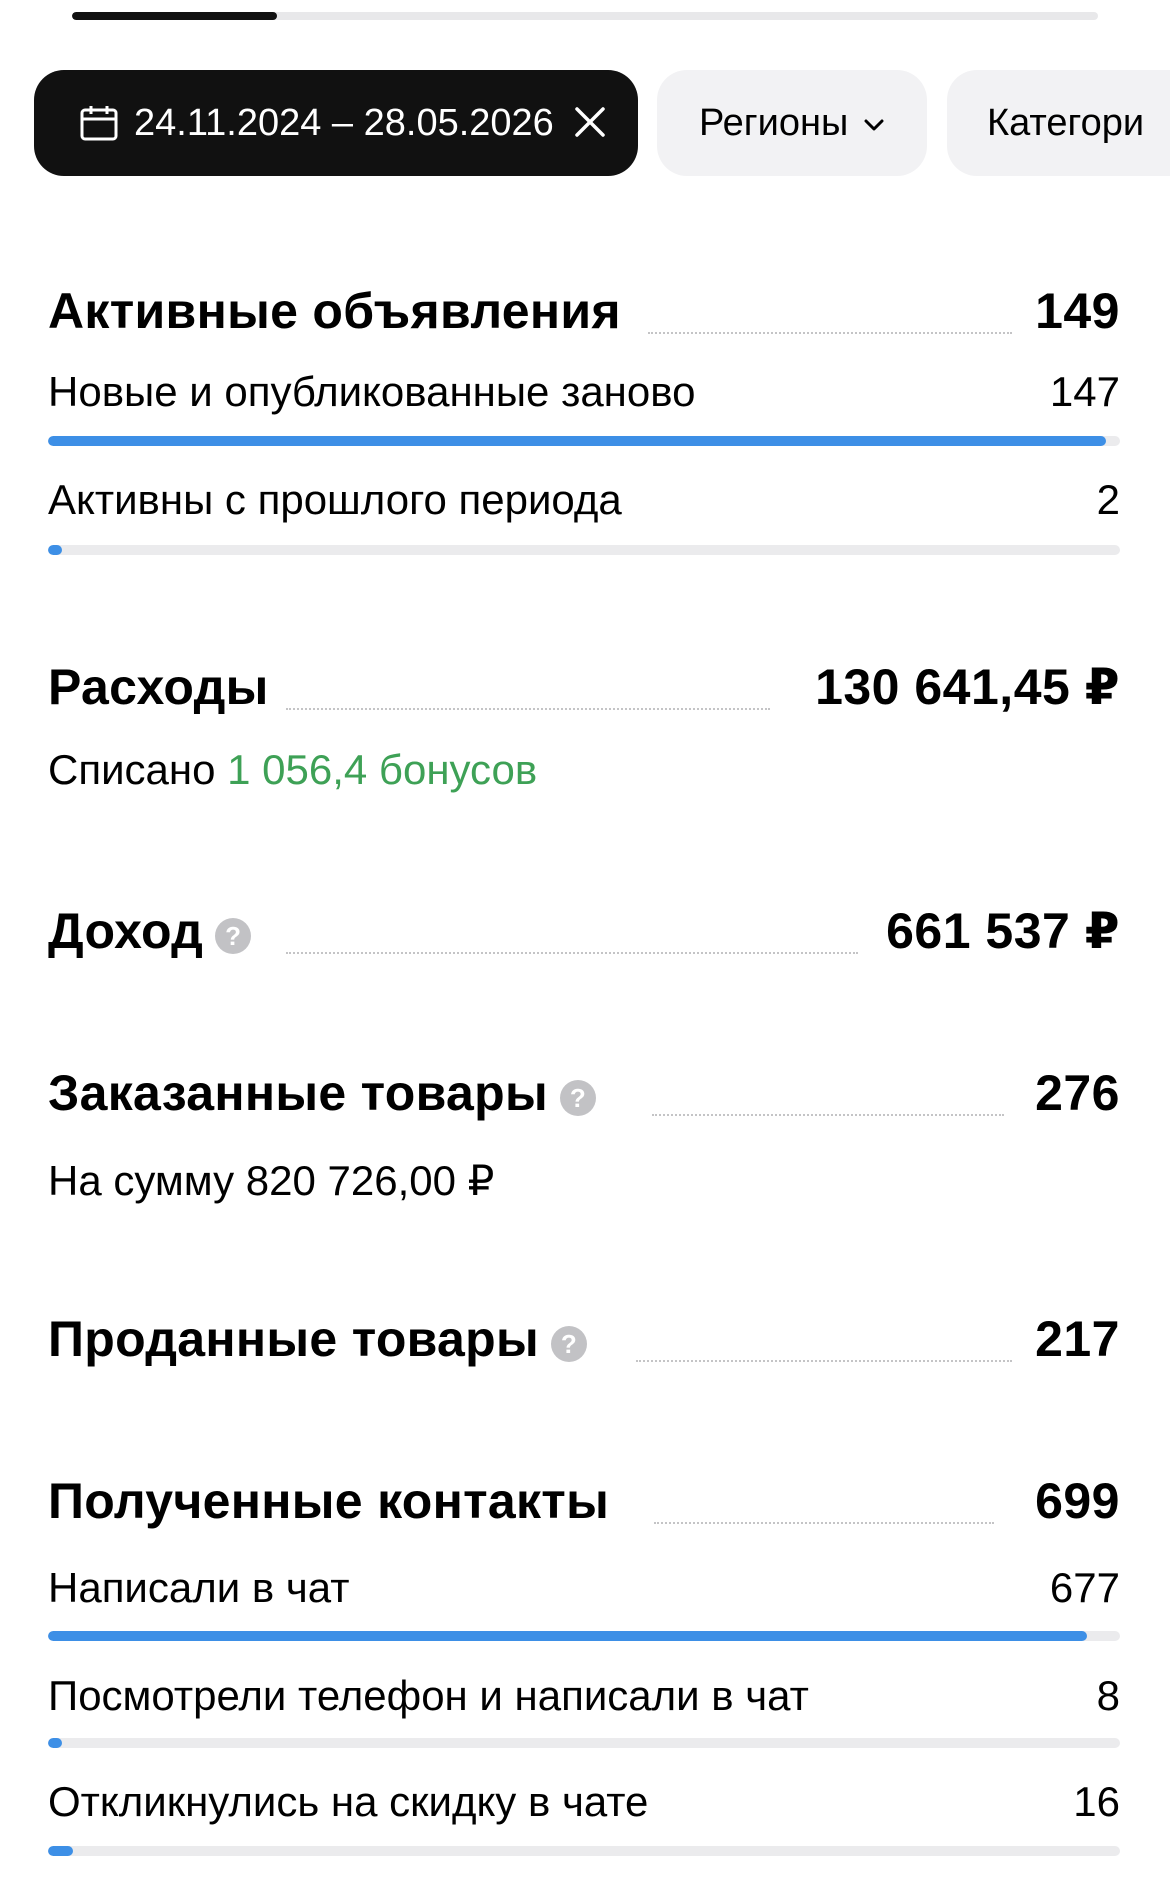 The width and height of the screenshot is (1170, 1900). What do you see at coordinates (344, 122) in the screenshot?
I see `date-range-label: 24.11.2024 – 28.05.2026` at bounding box center [344, 122].